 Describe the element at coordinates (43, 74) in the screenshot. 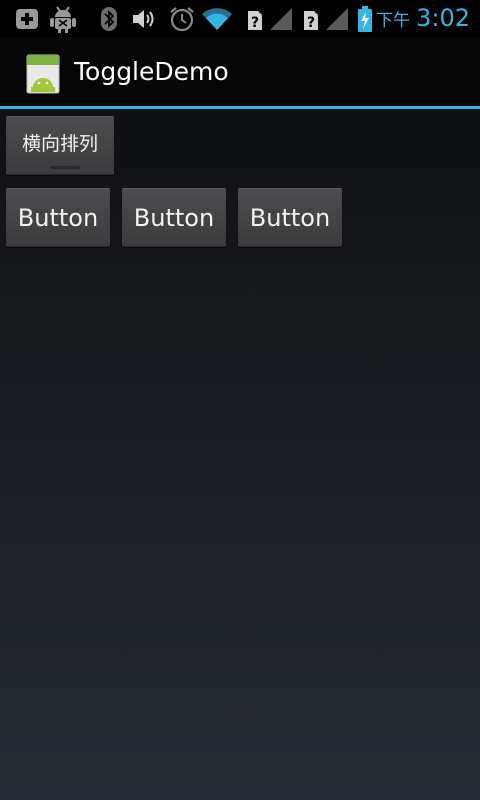

I see `app-launcher-icon` at that location.